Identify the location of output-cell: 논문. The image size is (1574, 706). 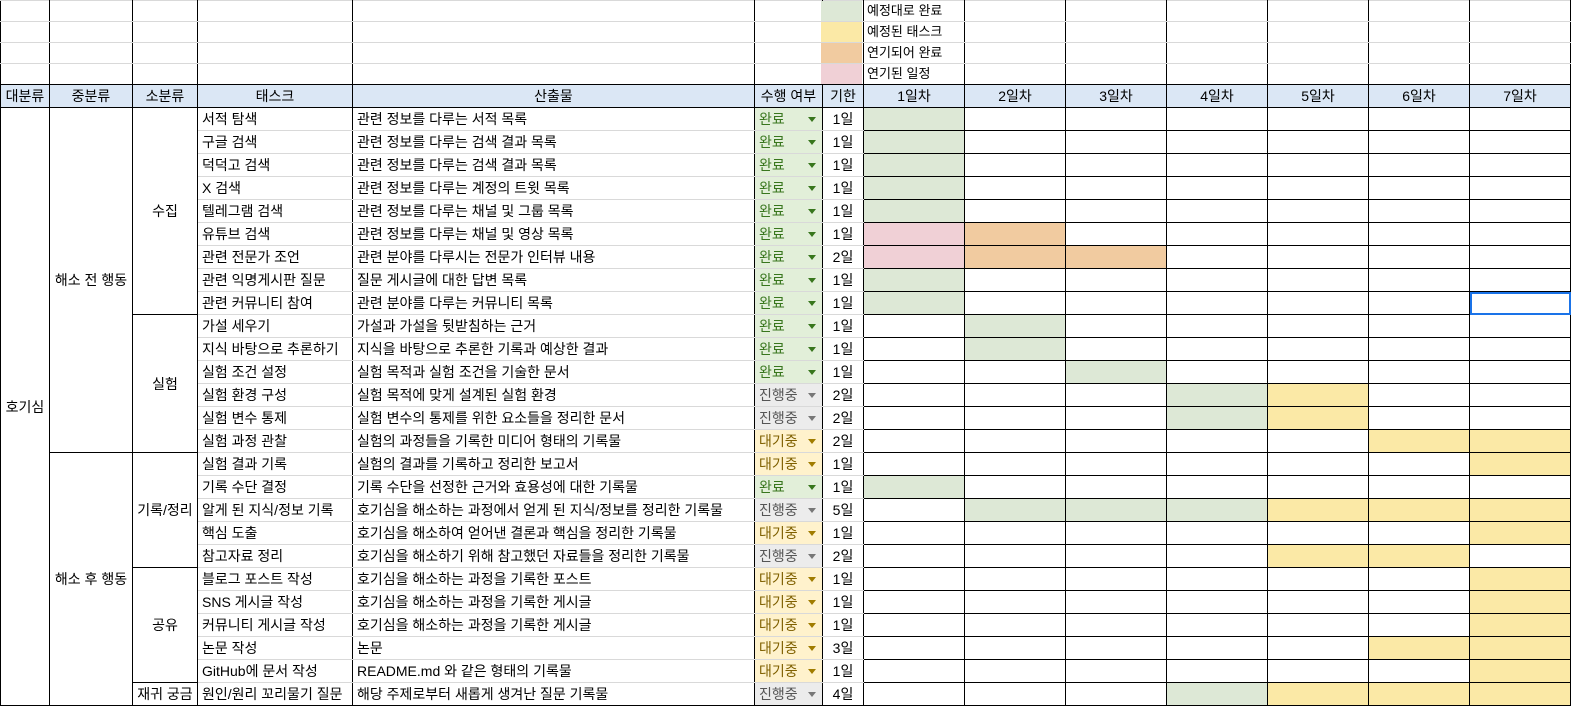
(553, 648).